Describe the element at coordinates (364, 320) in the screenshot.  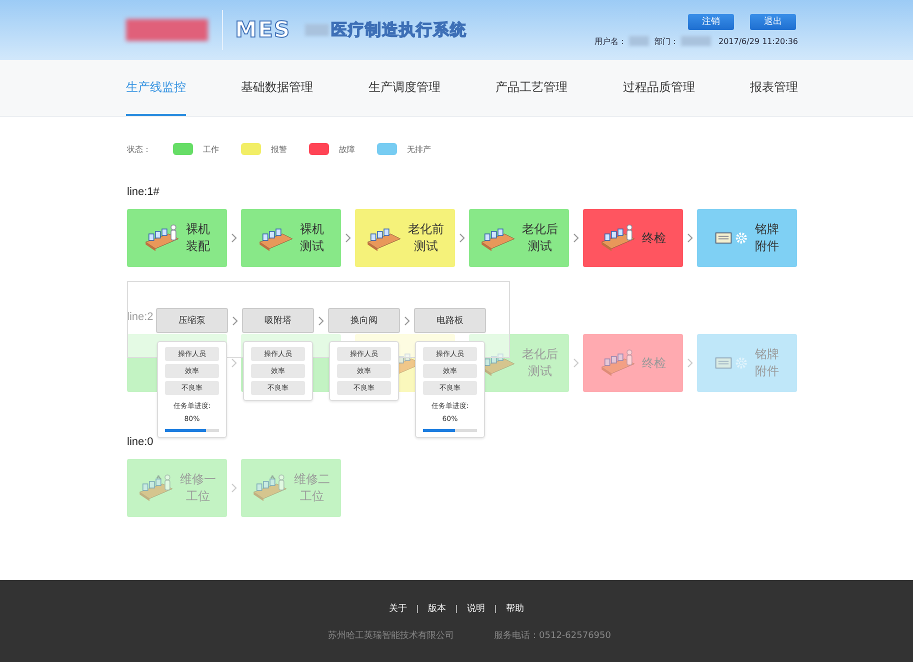
I see `process-step-button: 换向阀` at that location.